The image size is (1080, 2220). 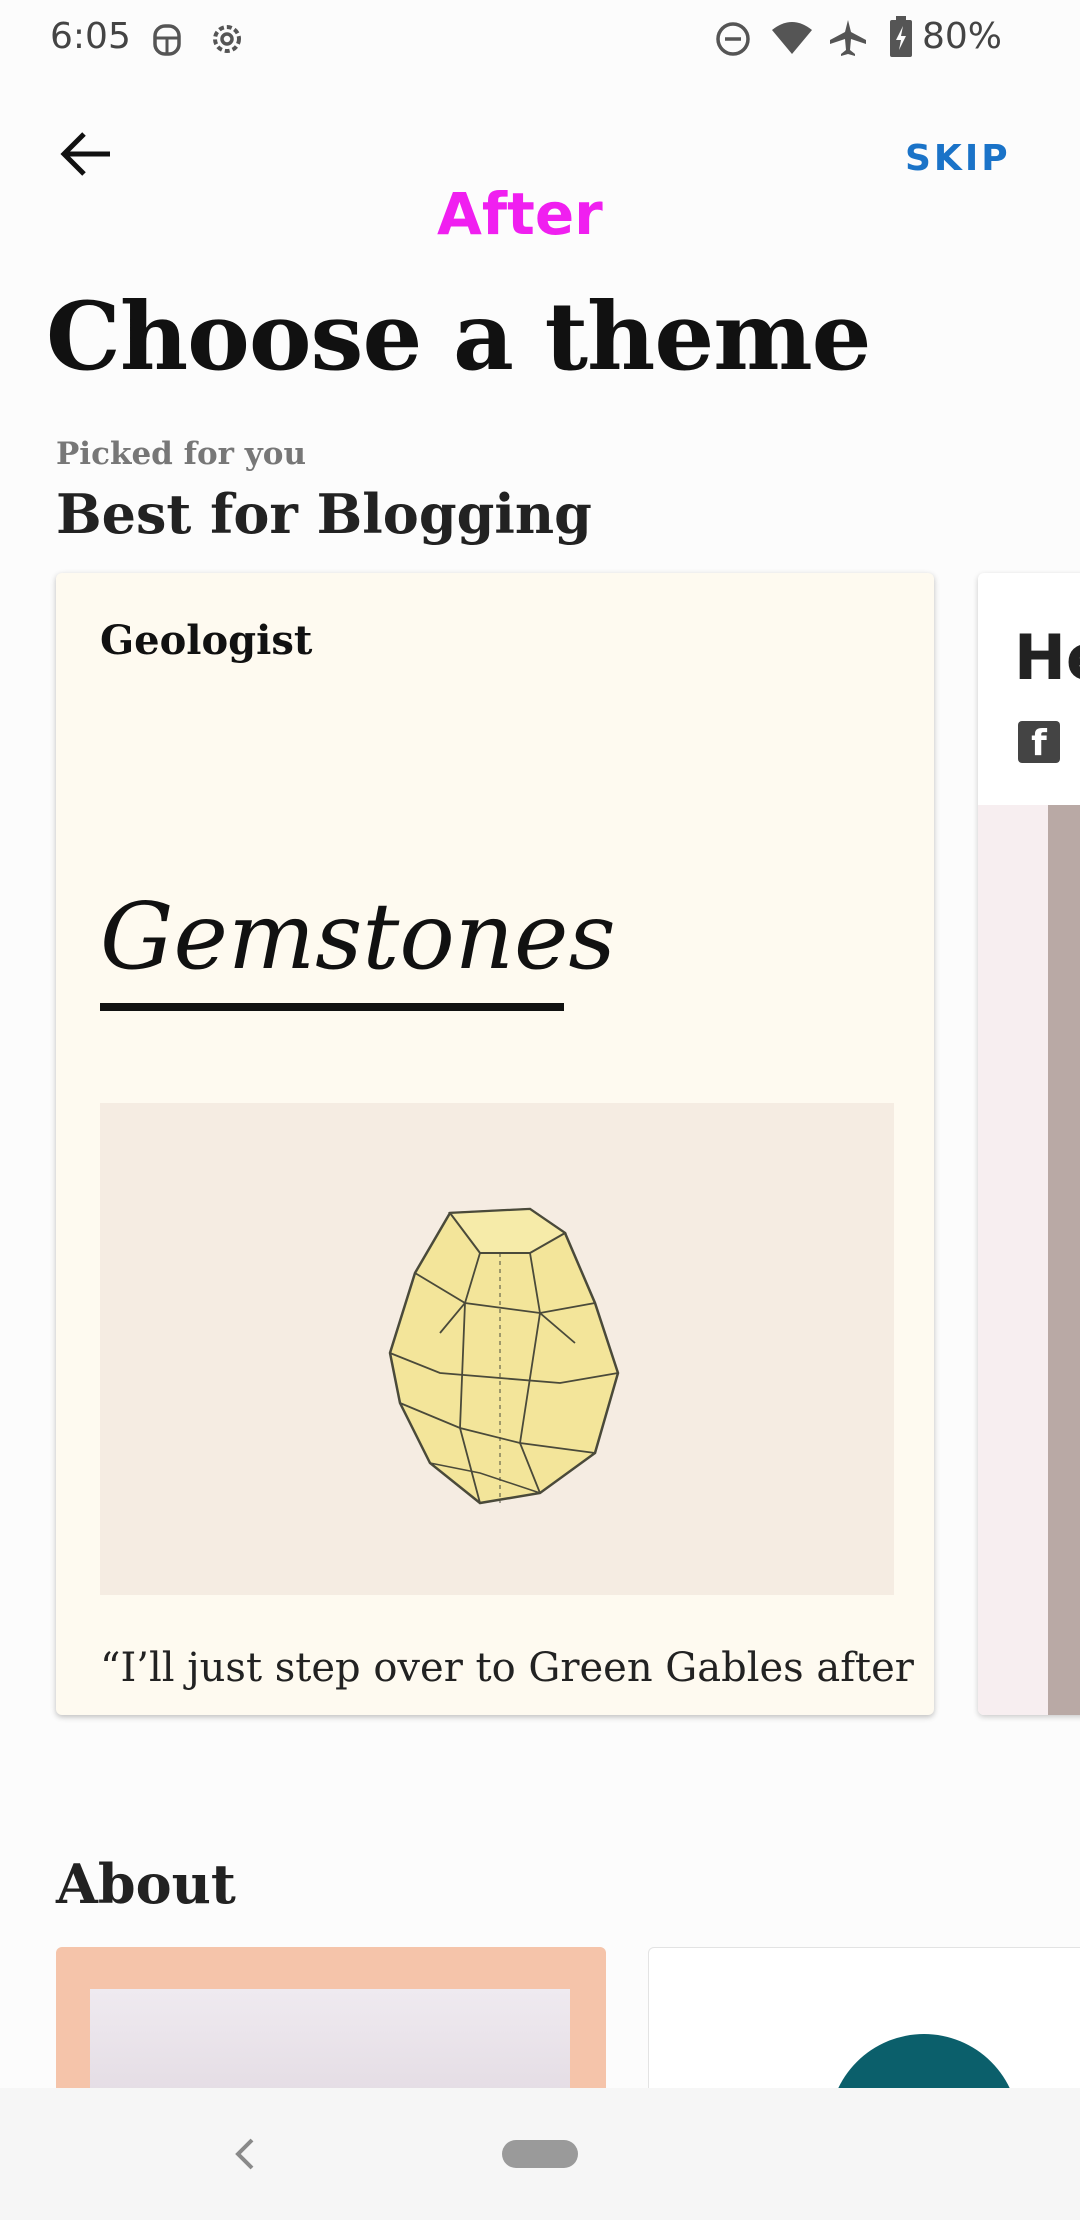 I want to click on battery-percent: 80%, so click(x=962, y=36).